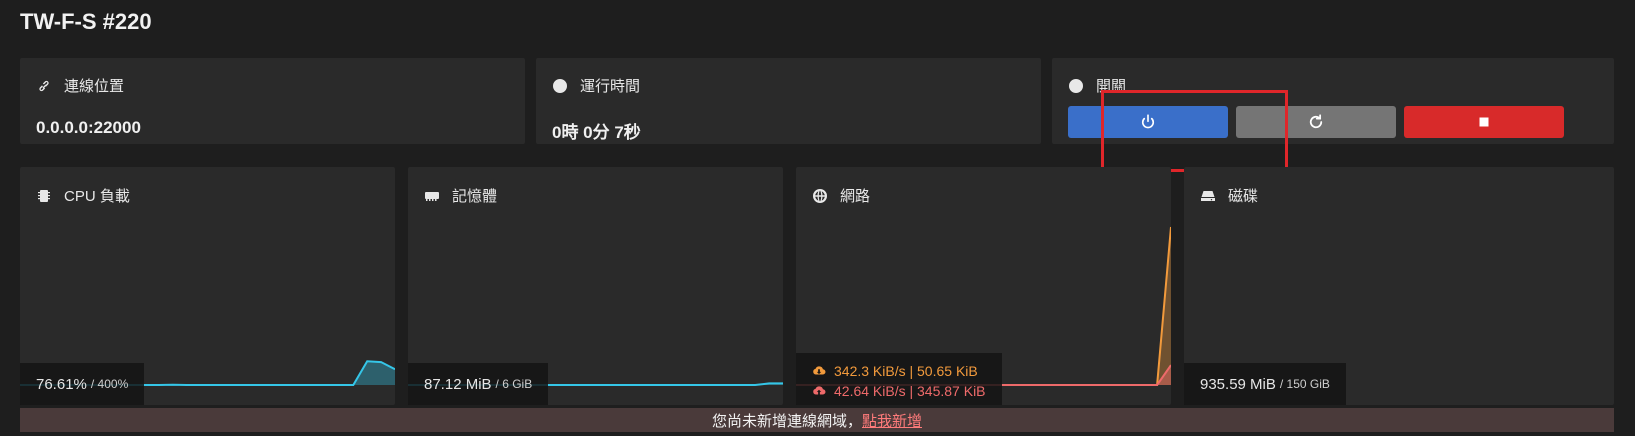 This screenshot has height=436, width=1635. I want to click on restart-button, so click(1316, 122).